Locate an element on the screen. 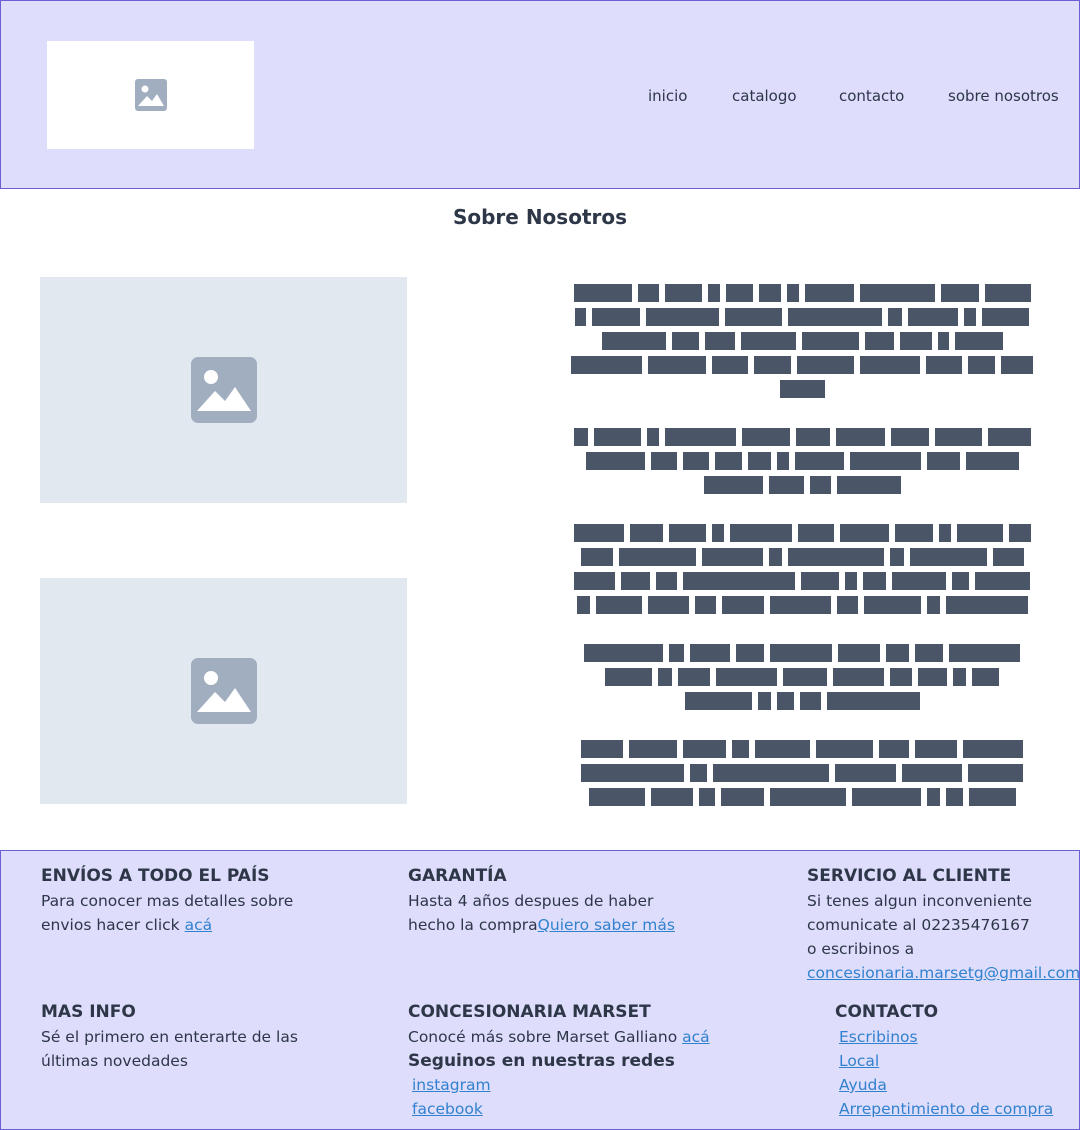 Image resolution: width=1080 pixels, height=1130 pixels. envios-title: ENVÍOS A TODO EL PAÍS is located at coordinates (155, 876).